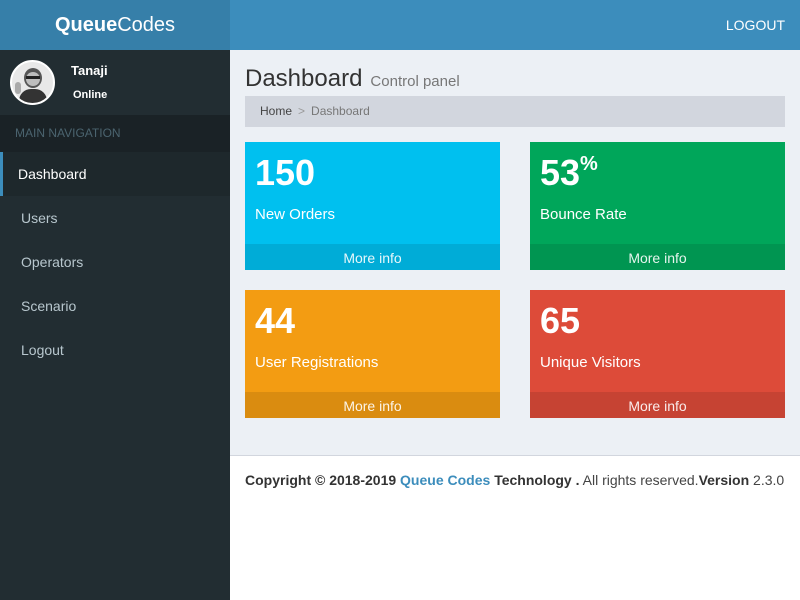 The height and width of the screenshot is (600, 800). I want to click on brand-logo-regular: Codes, so click(146, 24).